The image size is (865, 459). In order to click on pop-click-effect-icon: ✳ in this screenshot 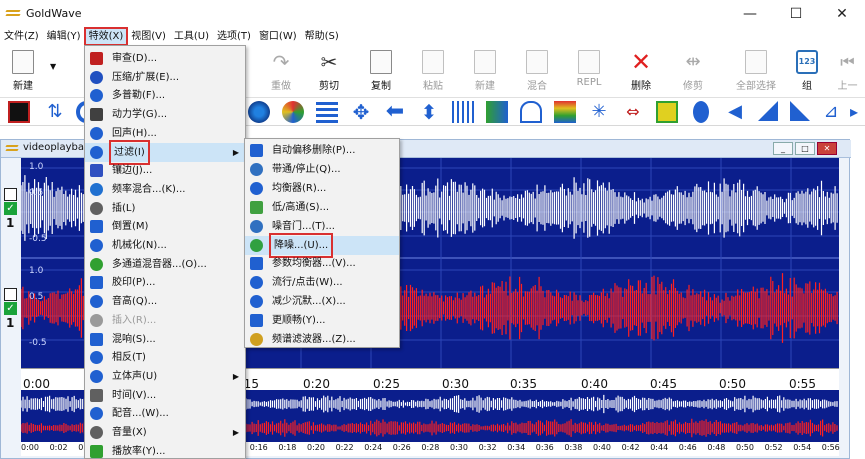, I will do `click(599, 112)`.